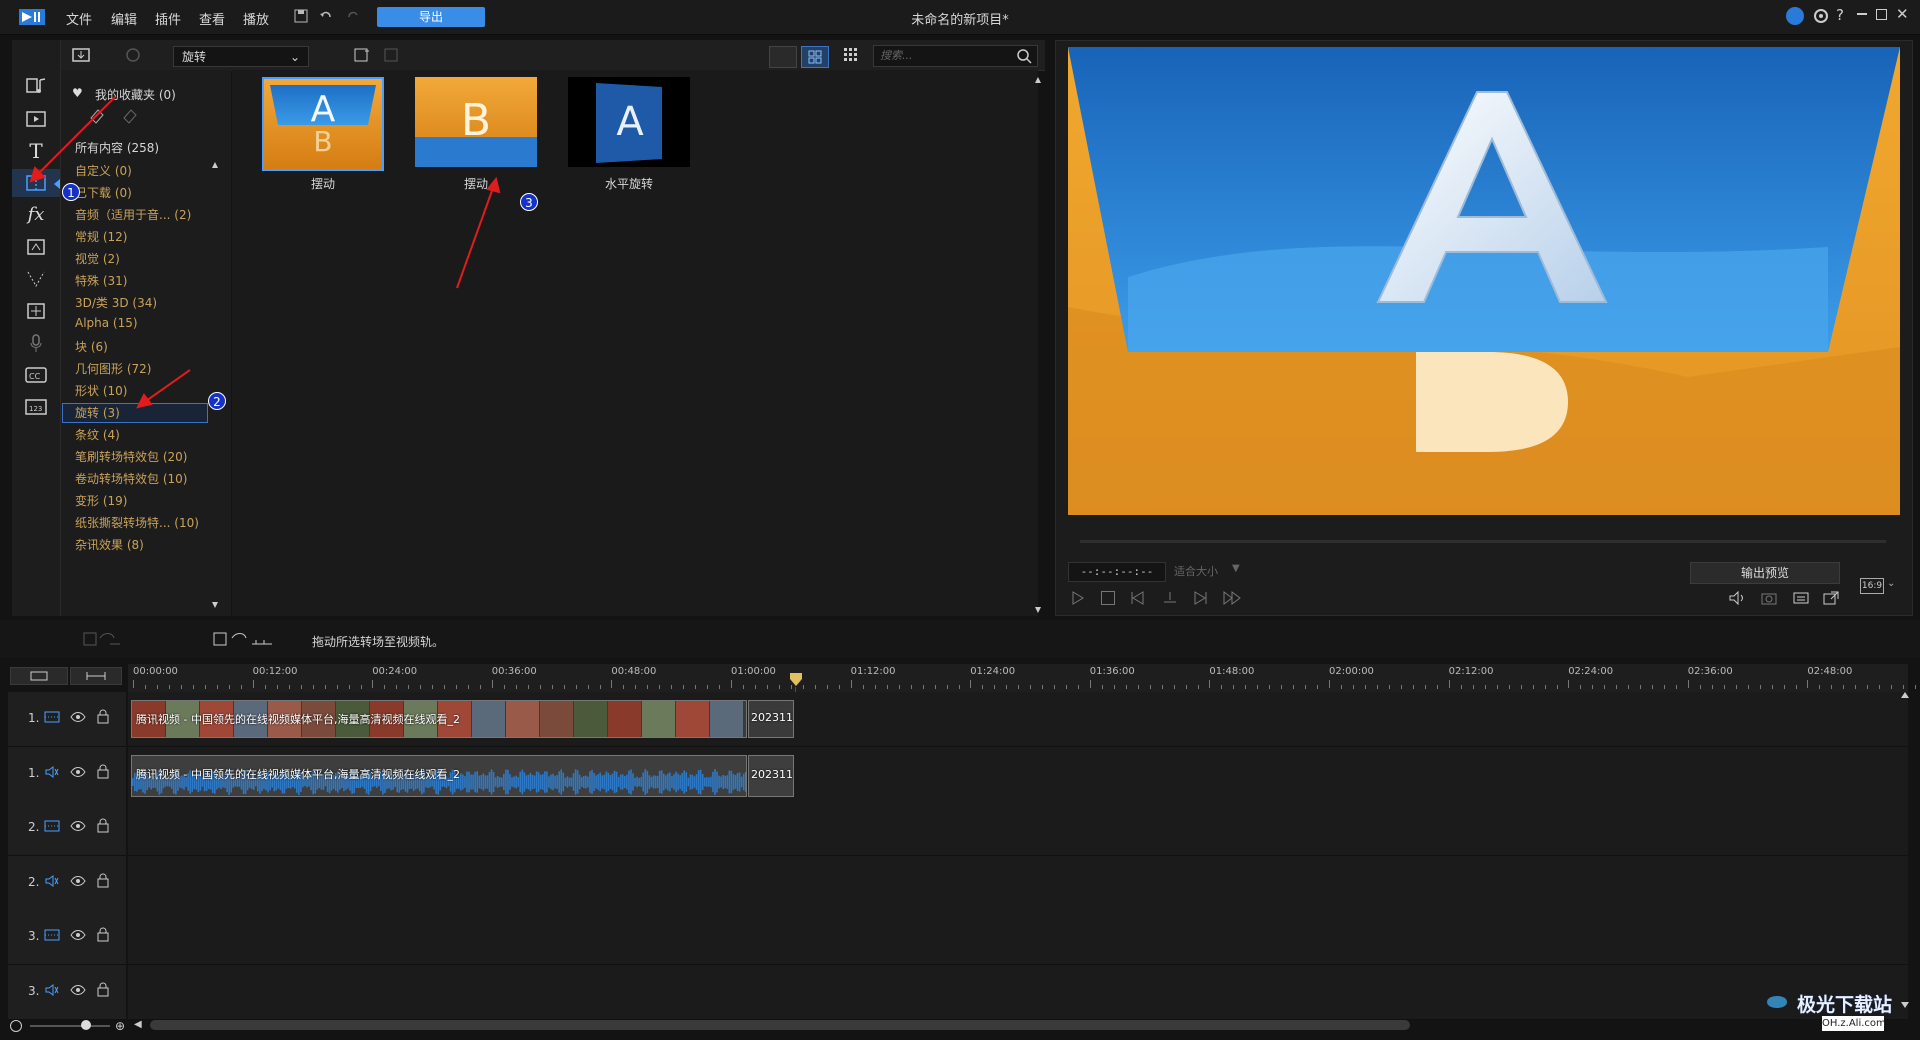 This screenshot has height=1040, width=1920. I want to click on annotation-marker-1: 1, so click(71, 192).